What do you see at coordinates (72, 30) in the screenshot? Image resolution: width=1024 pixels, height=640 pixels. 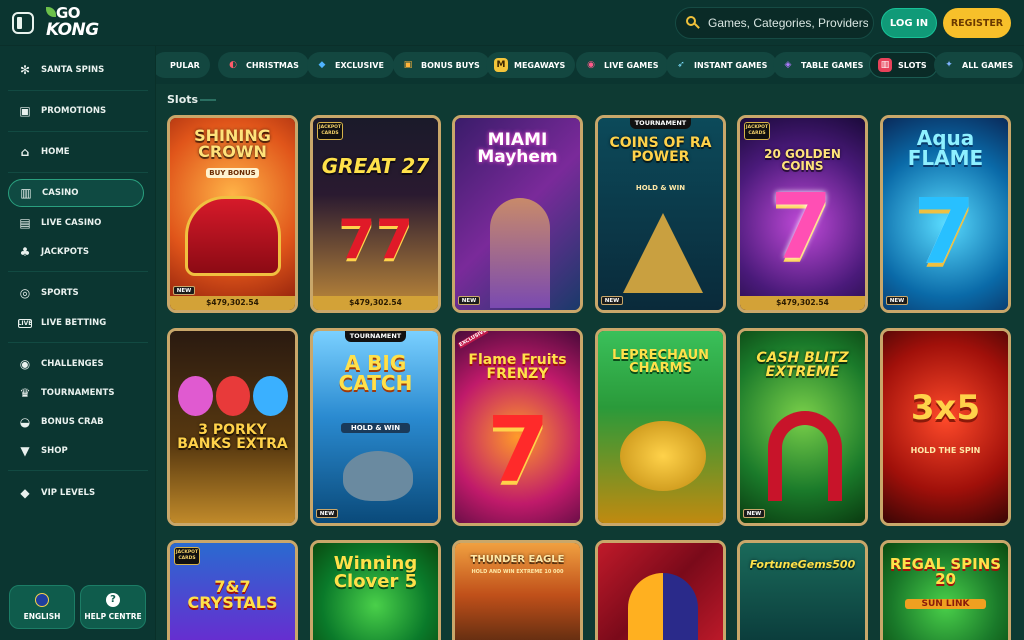 I see `logo-text-bottom: KONG` at bounding box center [72, 30].